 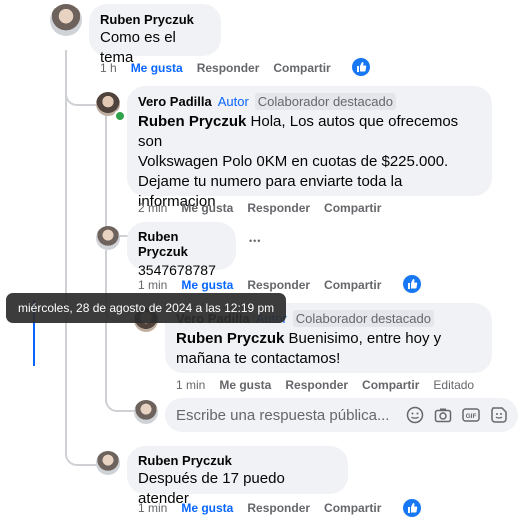 I want to click on comment-author: Vero Padilla, so click(x=175, y=101).